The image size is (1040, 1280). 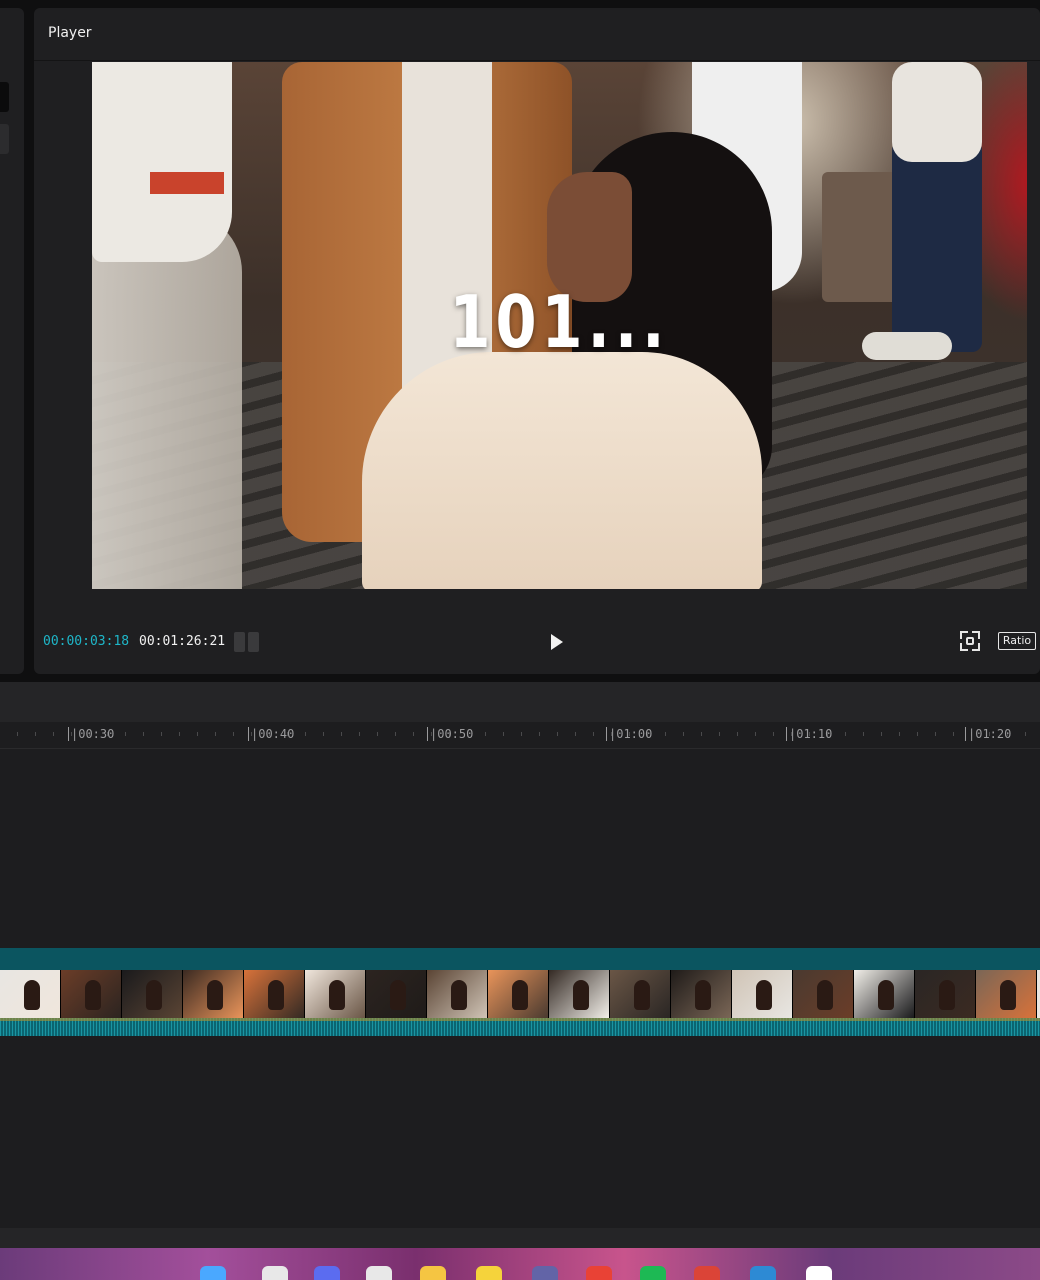 I want to click on folder-icon, so click(x=433, y=1273).